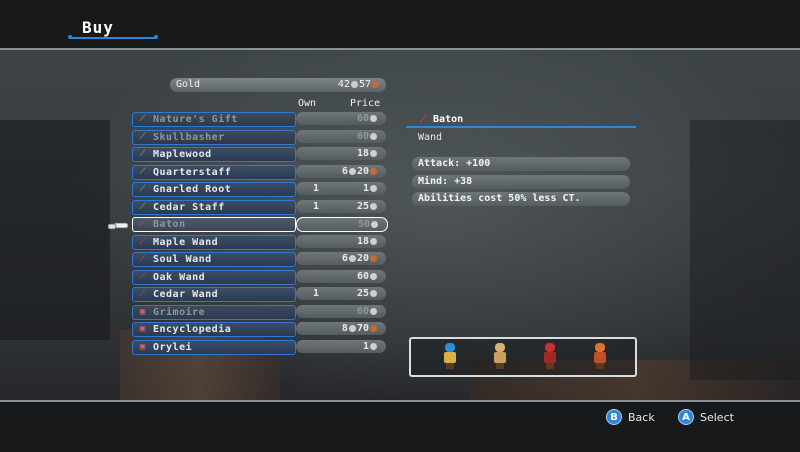  I want to click on column-own-header: Own, so click(307, 103).